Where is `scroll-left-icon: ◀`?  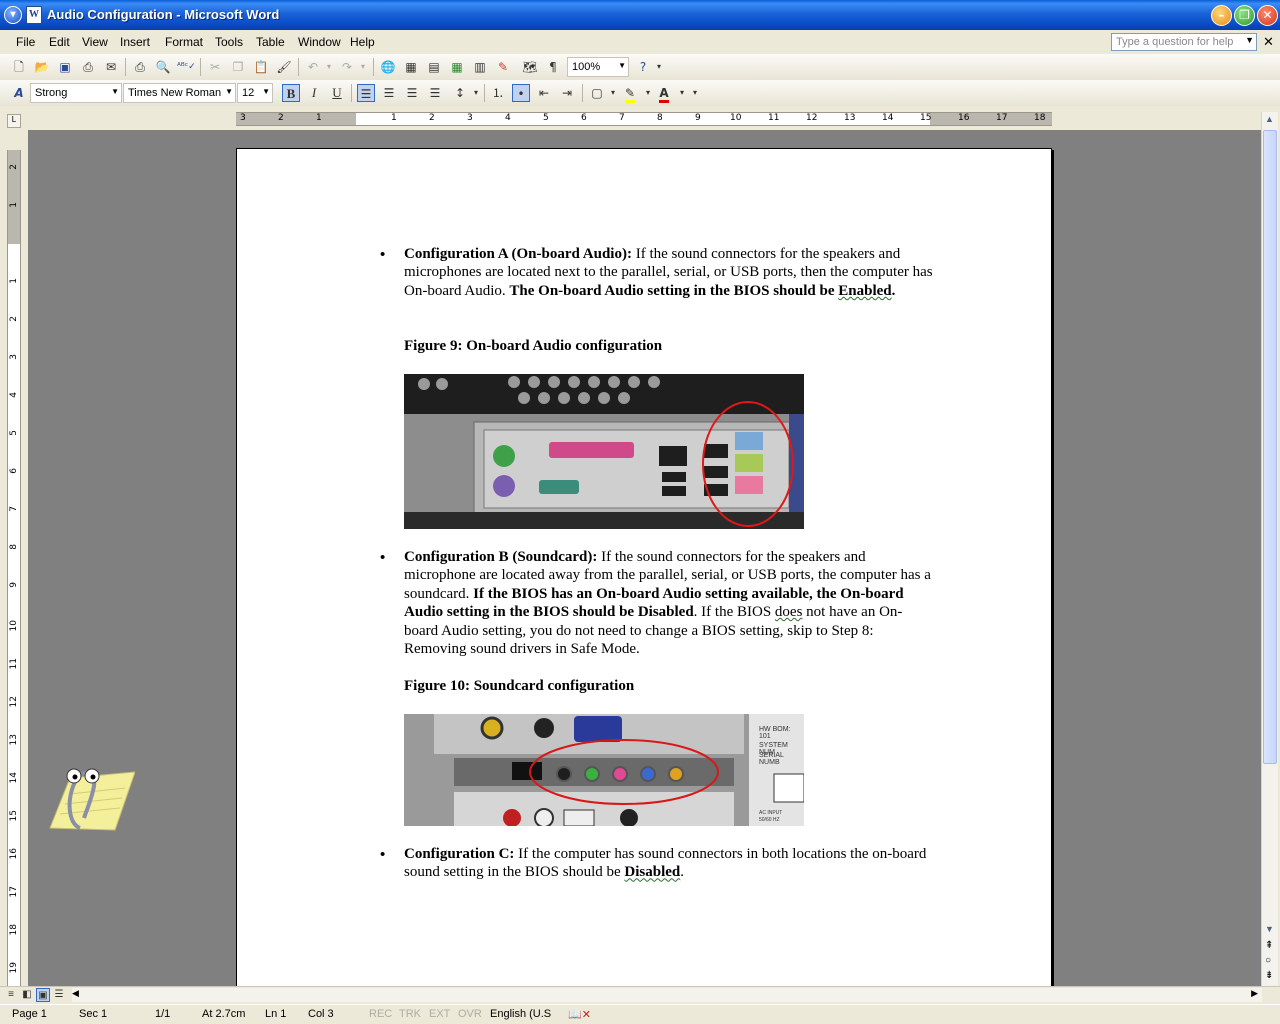
scroll-left-icon: ◀ is located at coordinates (75, 993).